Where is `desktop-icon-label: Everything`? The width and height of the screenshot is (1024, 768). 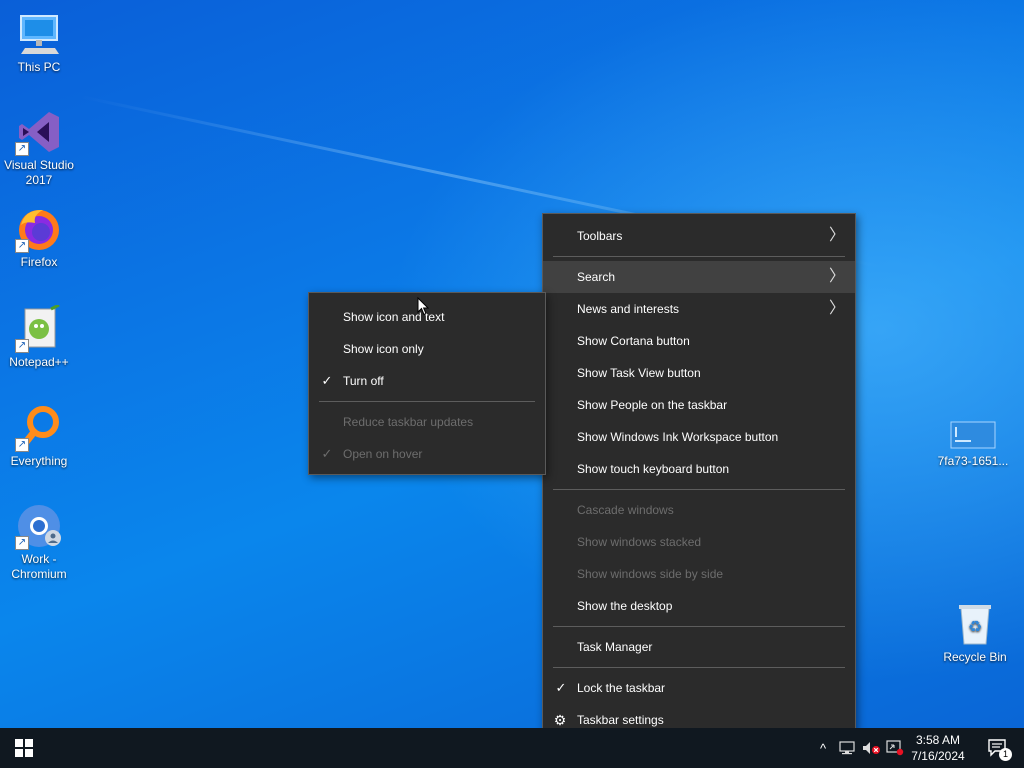
desktop-icon-label: Everything is located at coordinates (39, 461).